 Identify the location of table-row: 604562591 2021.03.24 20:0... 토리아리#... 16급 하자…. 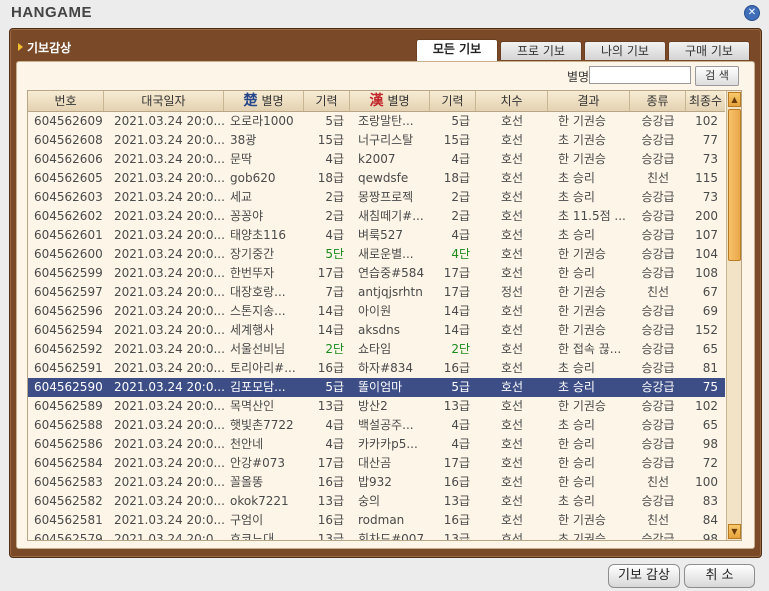
(376, 368).